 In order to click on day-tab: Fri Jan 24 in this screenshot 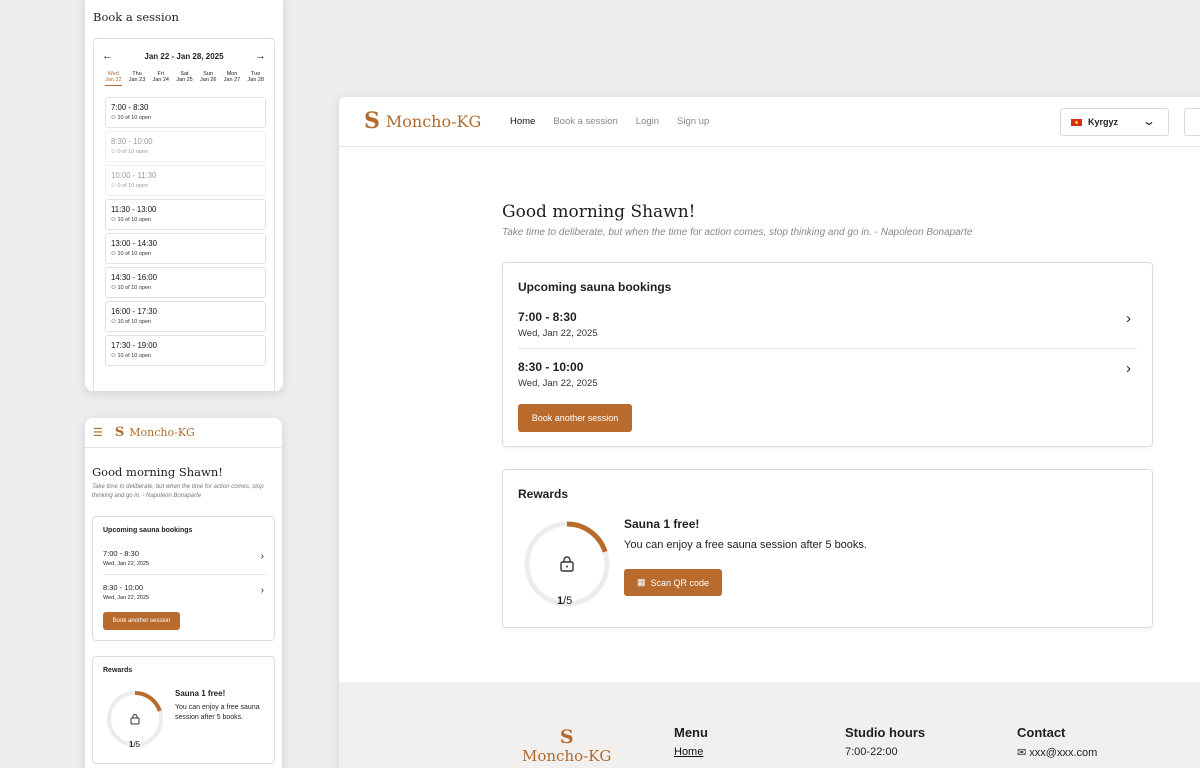, I will do `click(160, 78)`.